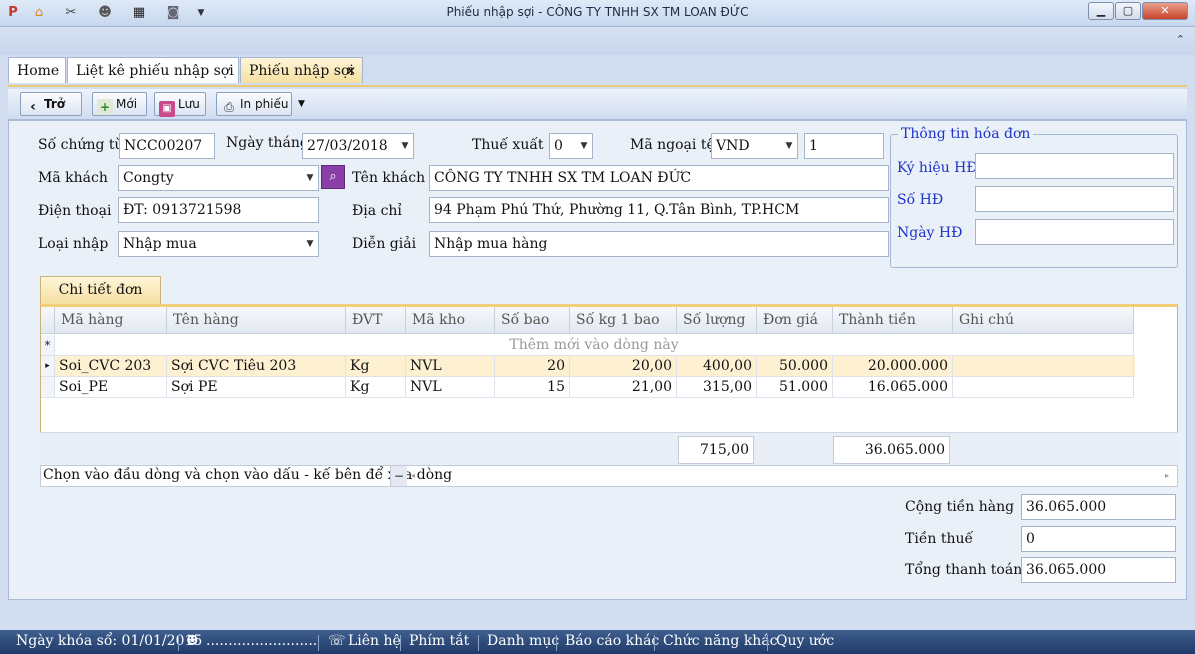 This screenshot has width=1195, height=654. Describe the element at coordinates (254, 104) in the screenshot. I see `print-button: ⎙ In phiếu` at that location.